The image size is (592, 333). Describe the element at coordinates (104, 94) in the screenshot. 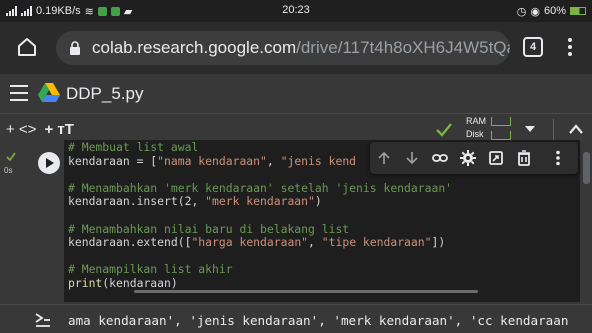

I see `notebook-title: DDP_5.py` at that location.